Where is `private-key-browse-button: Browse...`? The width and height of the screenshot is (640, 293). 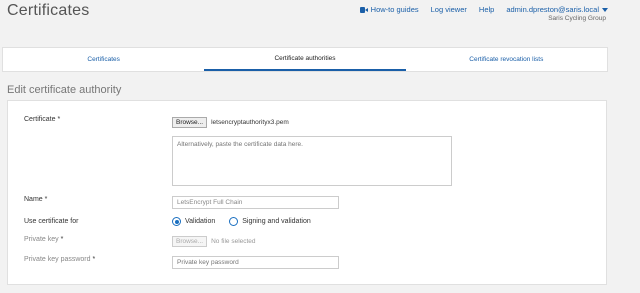 private-key-browse-button: Browse... is located at coordinates (190, 241).